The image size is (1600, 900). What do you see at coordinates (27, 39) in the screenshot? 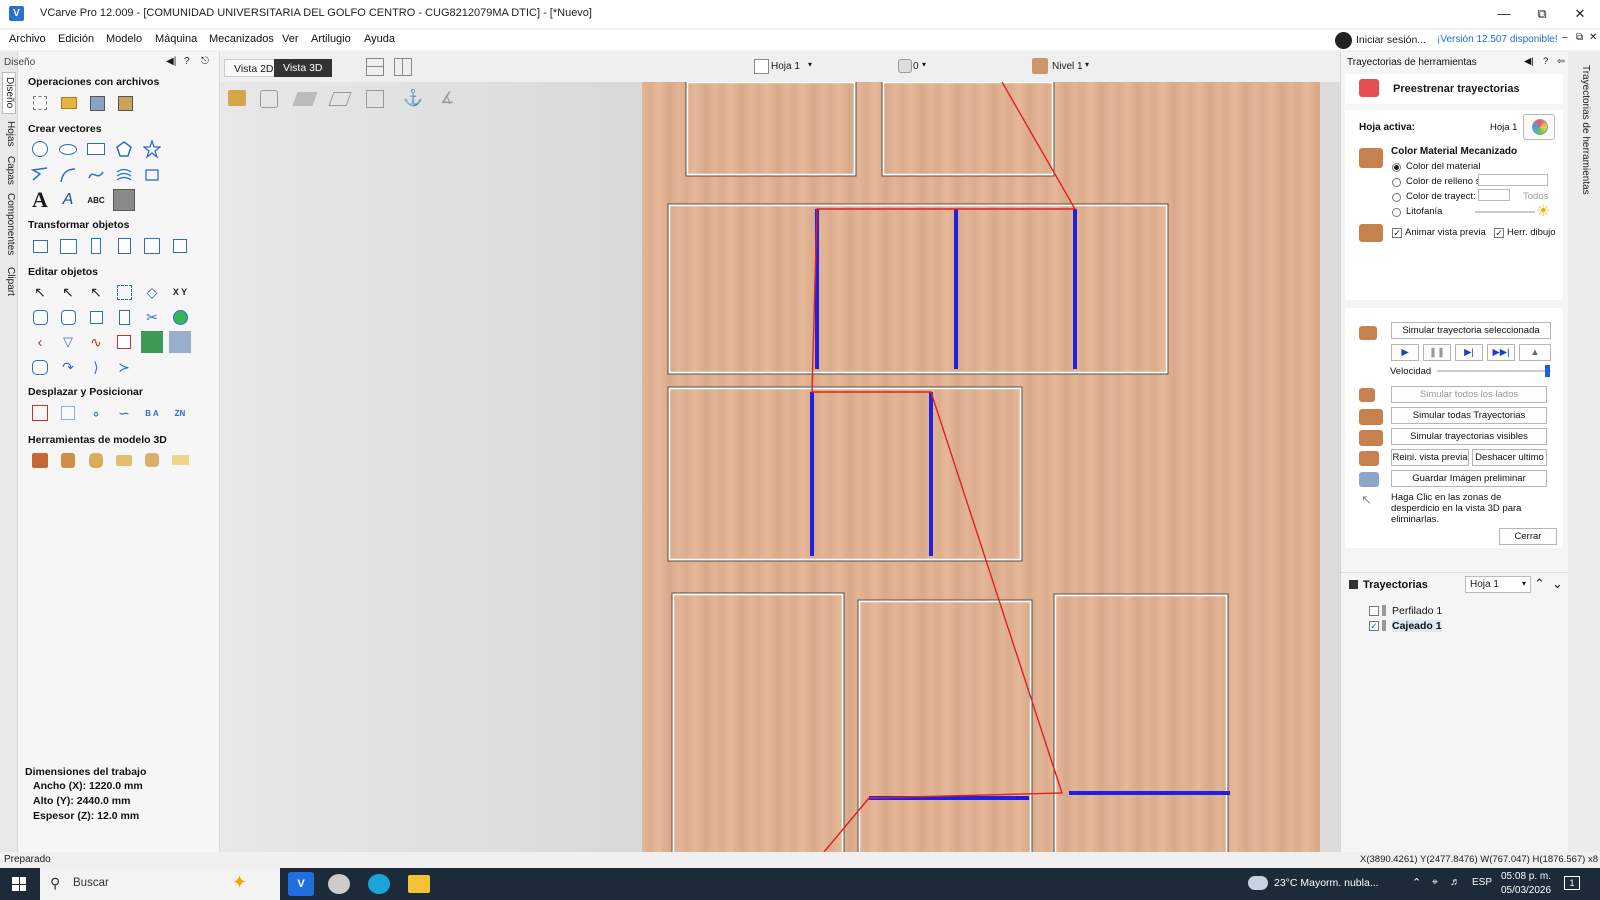
I see `menu-archivo: Archivo` at bounding box center [27, 39].